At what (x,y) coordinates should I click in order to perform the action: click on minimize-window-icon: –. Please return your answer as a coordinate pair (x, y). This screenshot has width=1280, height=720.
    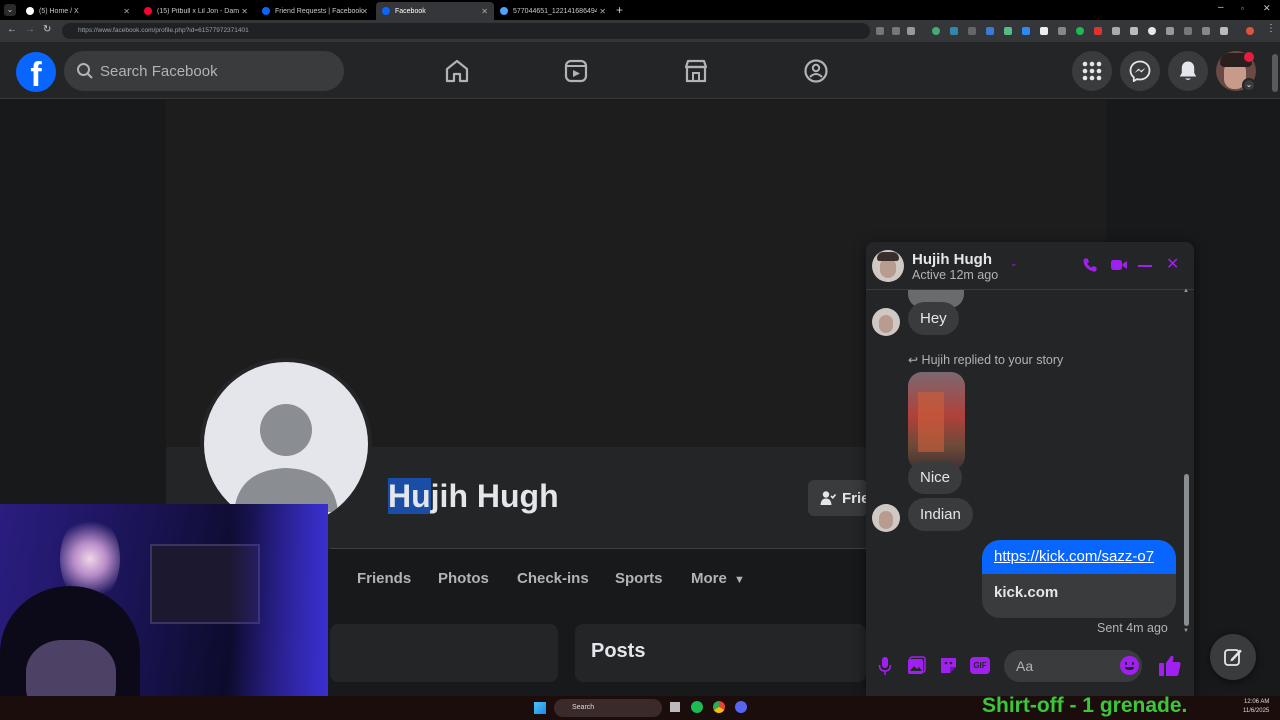
    Looking at the image, I should click on (1221, 7).